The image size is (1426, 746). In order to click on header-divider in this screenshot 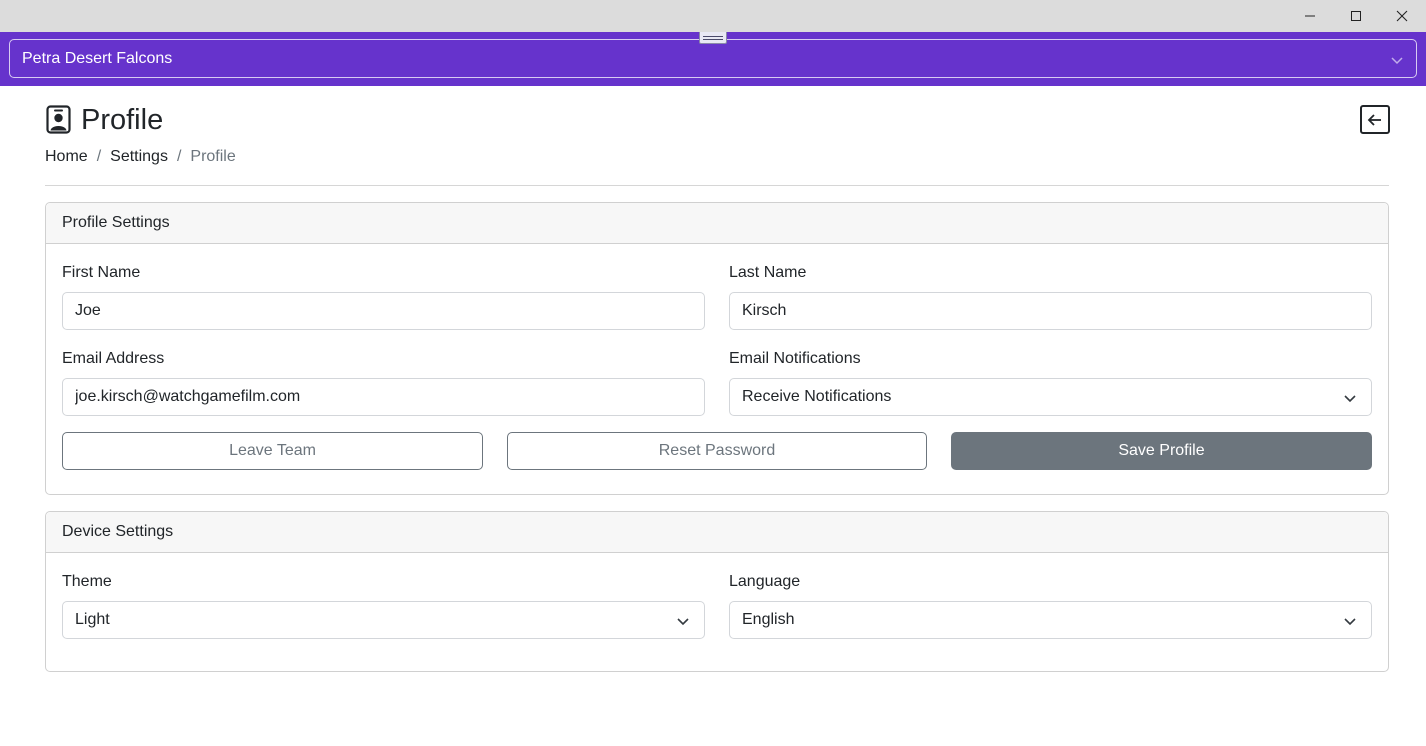, I will do `click(717, 185)`.